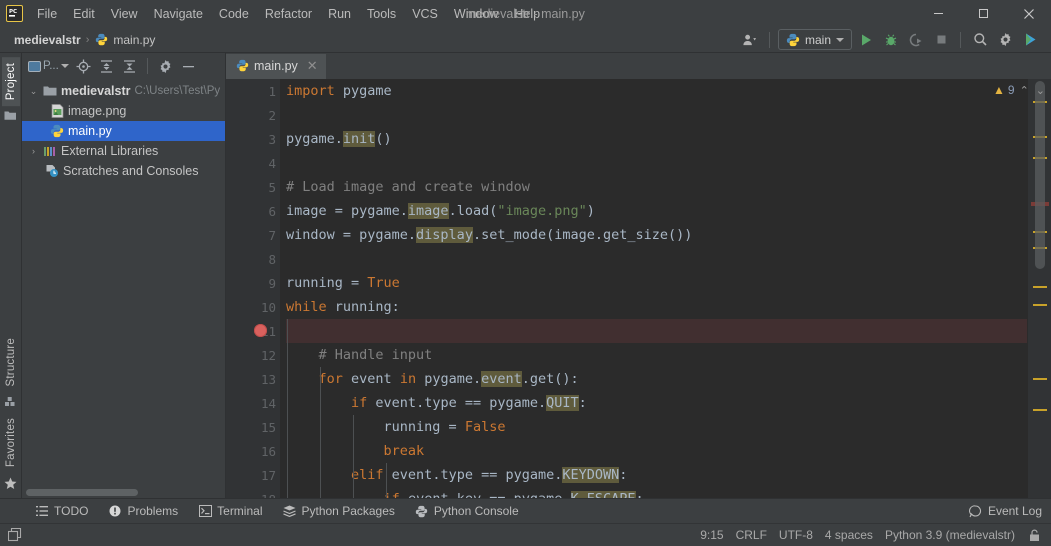 The image size is (1051, 546). What do you see at coordinates (143, 511) in the screenshot?
I see `tool-window-problems: Problems` at bounding box center [143, 511].